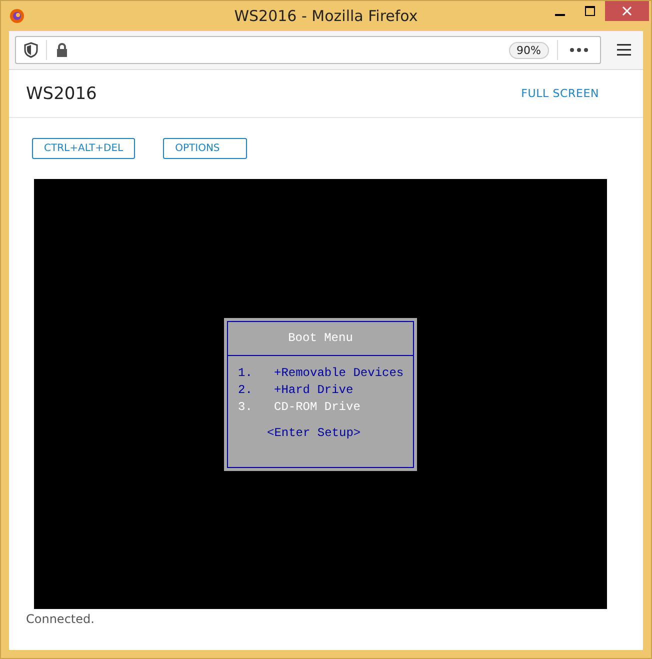  Describe the element at coordinates (560, 93) in the screenshot. I see `full-screen-link: FULL SCREEN` at that location.